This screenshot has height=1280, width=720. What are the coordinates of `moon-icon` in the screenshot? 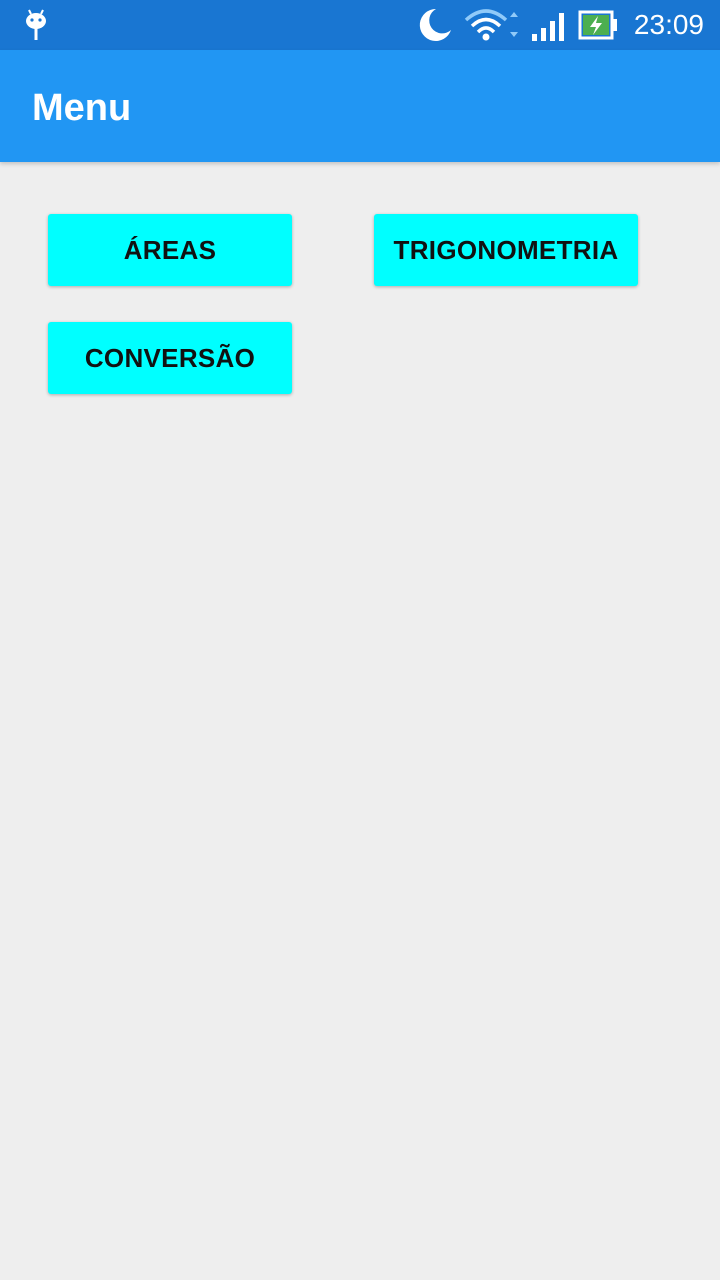 It's located at (435, 24).